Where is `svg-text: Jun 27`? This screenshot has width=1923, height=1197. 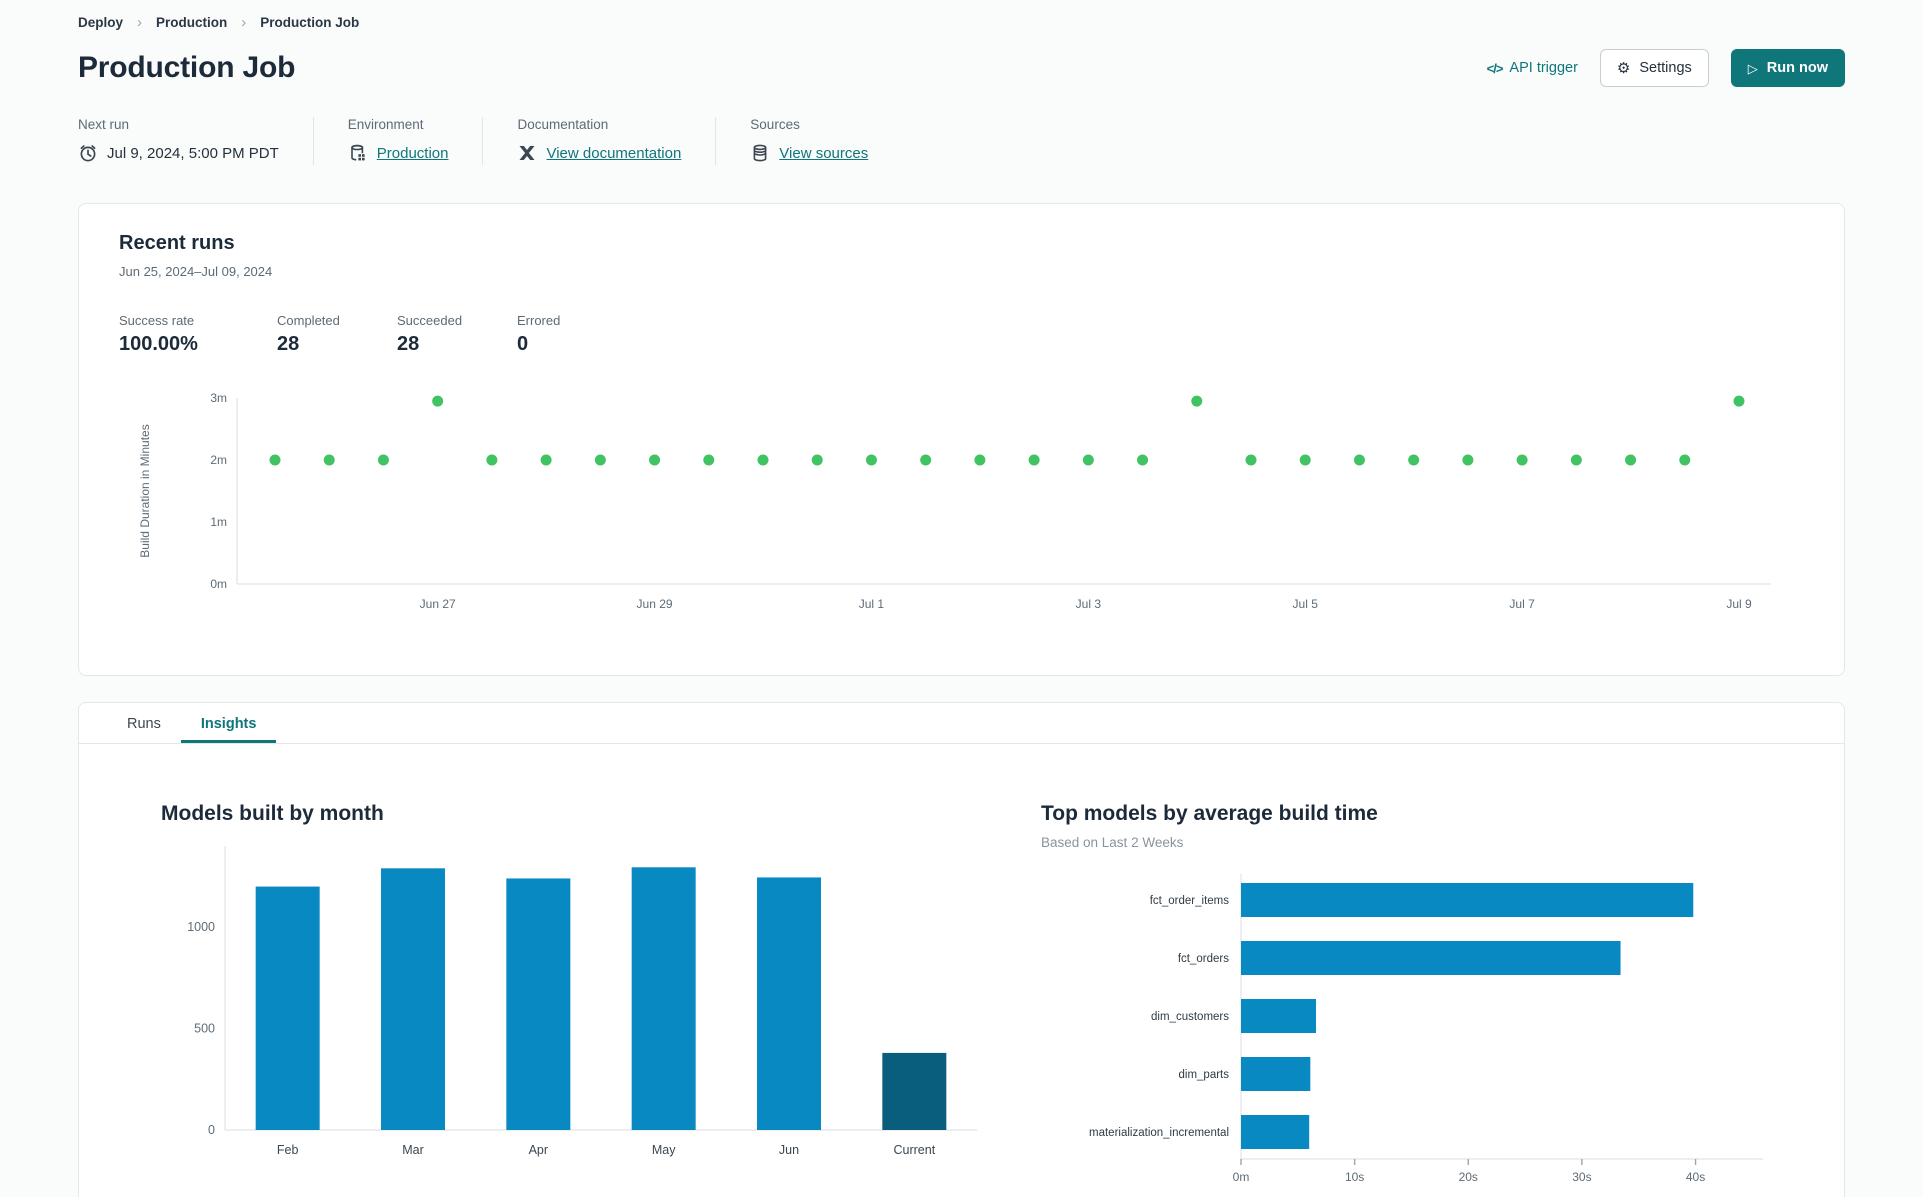
svg-text: Jun 27 is located at coordinates (438, 604).